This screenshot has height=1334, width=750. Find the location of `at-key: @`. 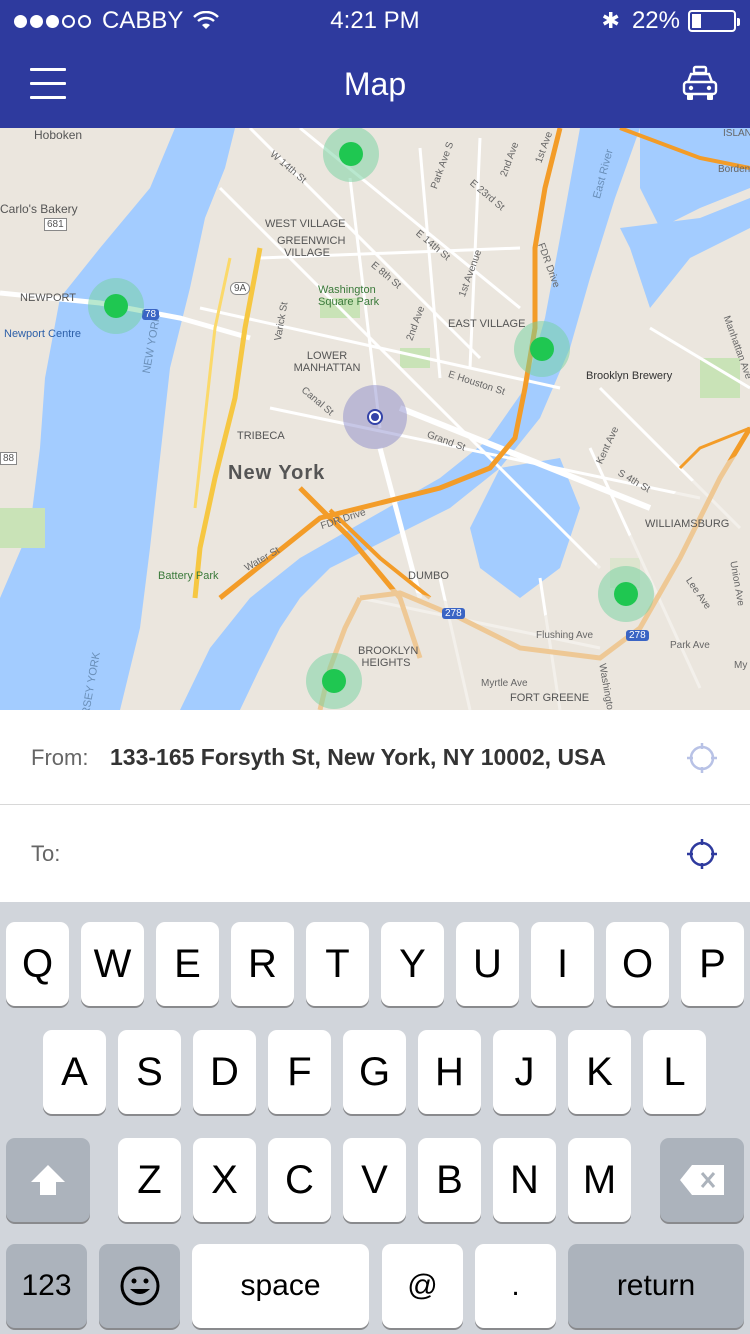

at-key: @ is located at coordinates (422, 1286).